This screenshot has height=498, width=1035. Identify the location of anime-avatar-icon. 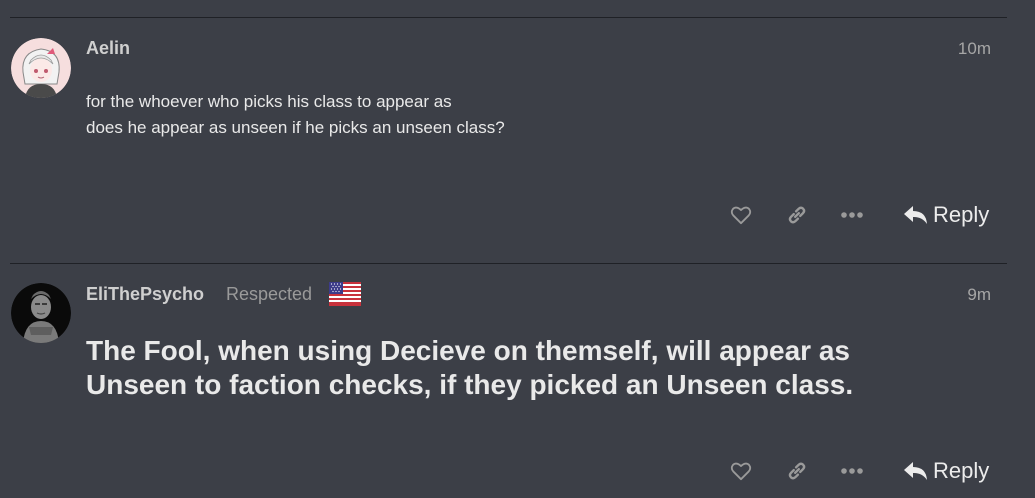
(41, 68).